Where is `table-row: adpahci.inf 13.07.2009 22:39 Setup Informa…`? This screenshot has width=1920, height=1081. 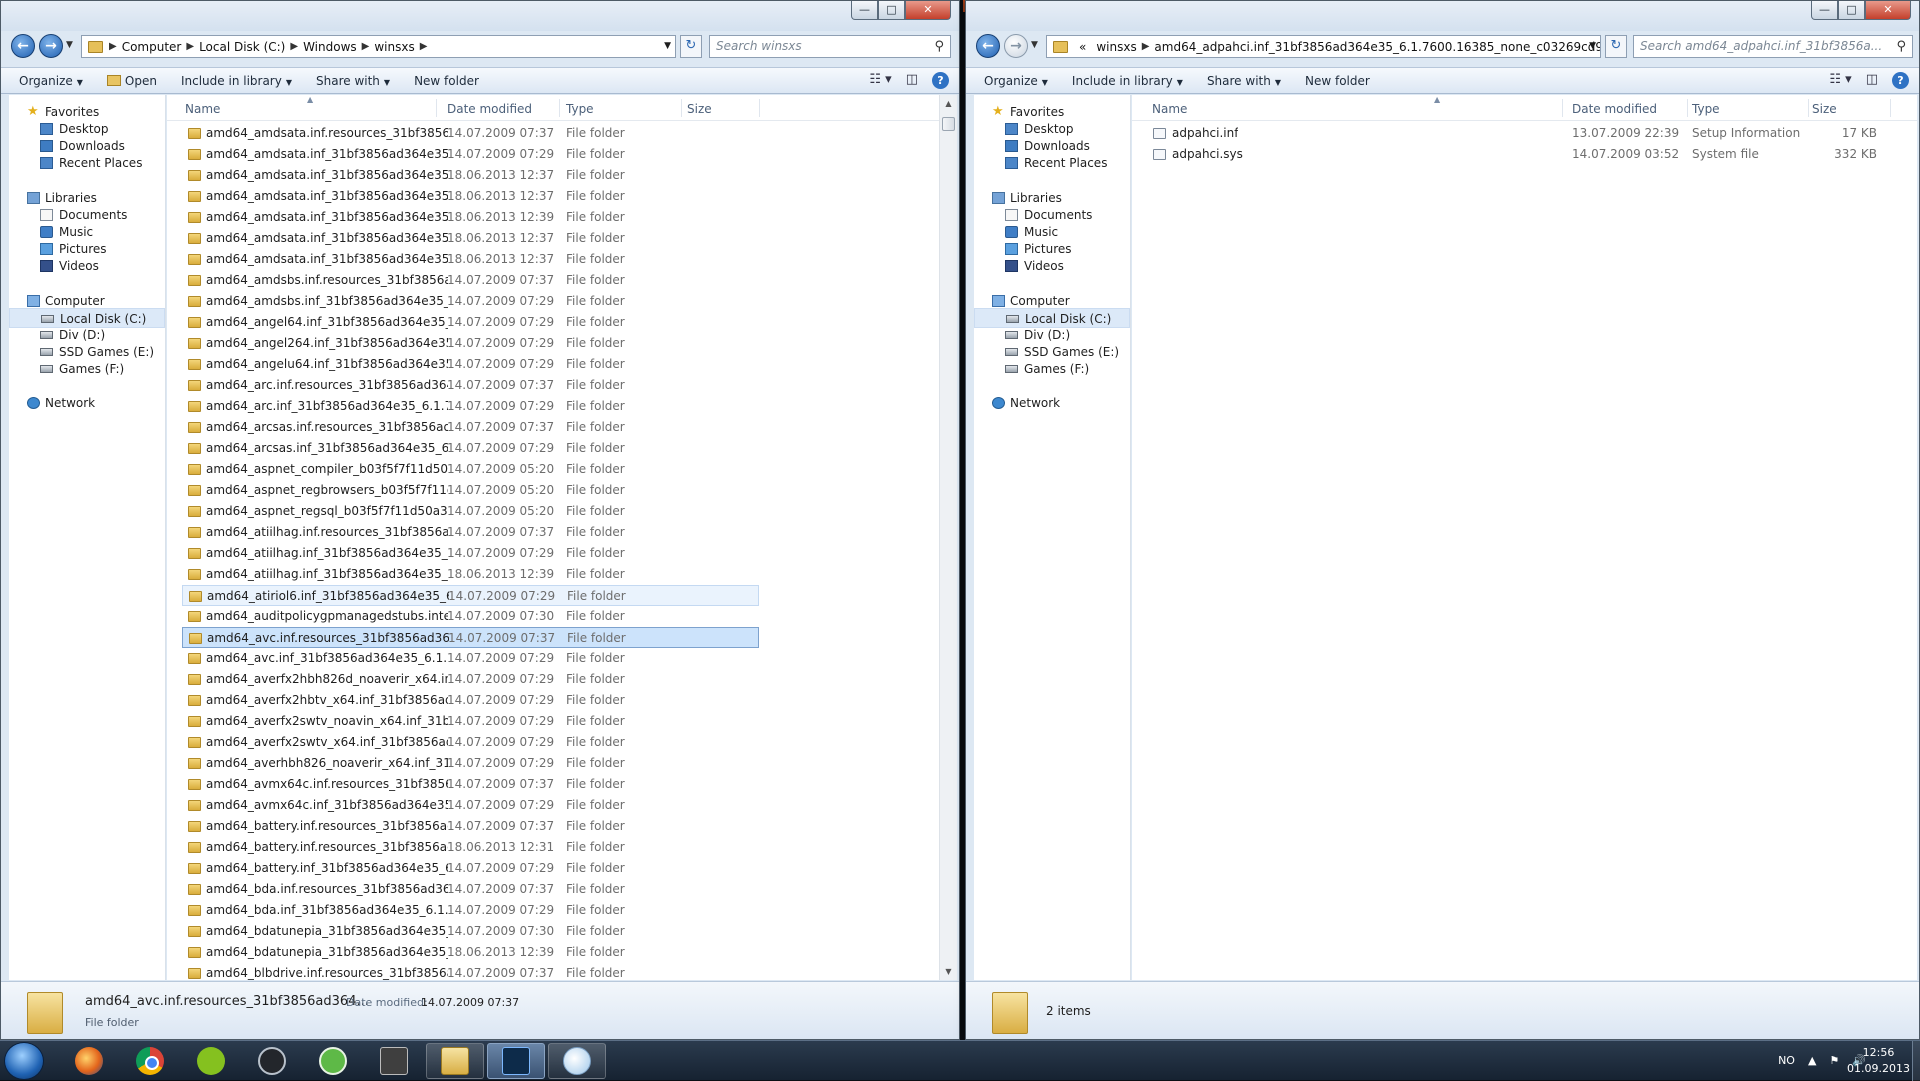 table-row: adpahci.inf 13.07.2009 22:39 Setup Informa… is located at coordinates (1519, 133).